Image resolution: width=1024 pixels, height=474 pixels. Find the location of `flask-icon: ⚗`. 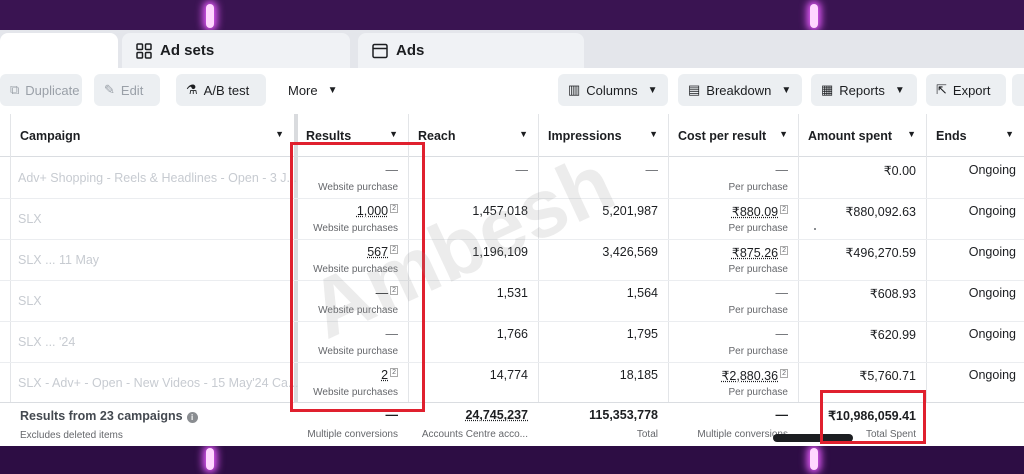

flask-icon: ⚗ is located at coordinates (192, 90).